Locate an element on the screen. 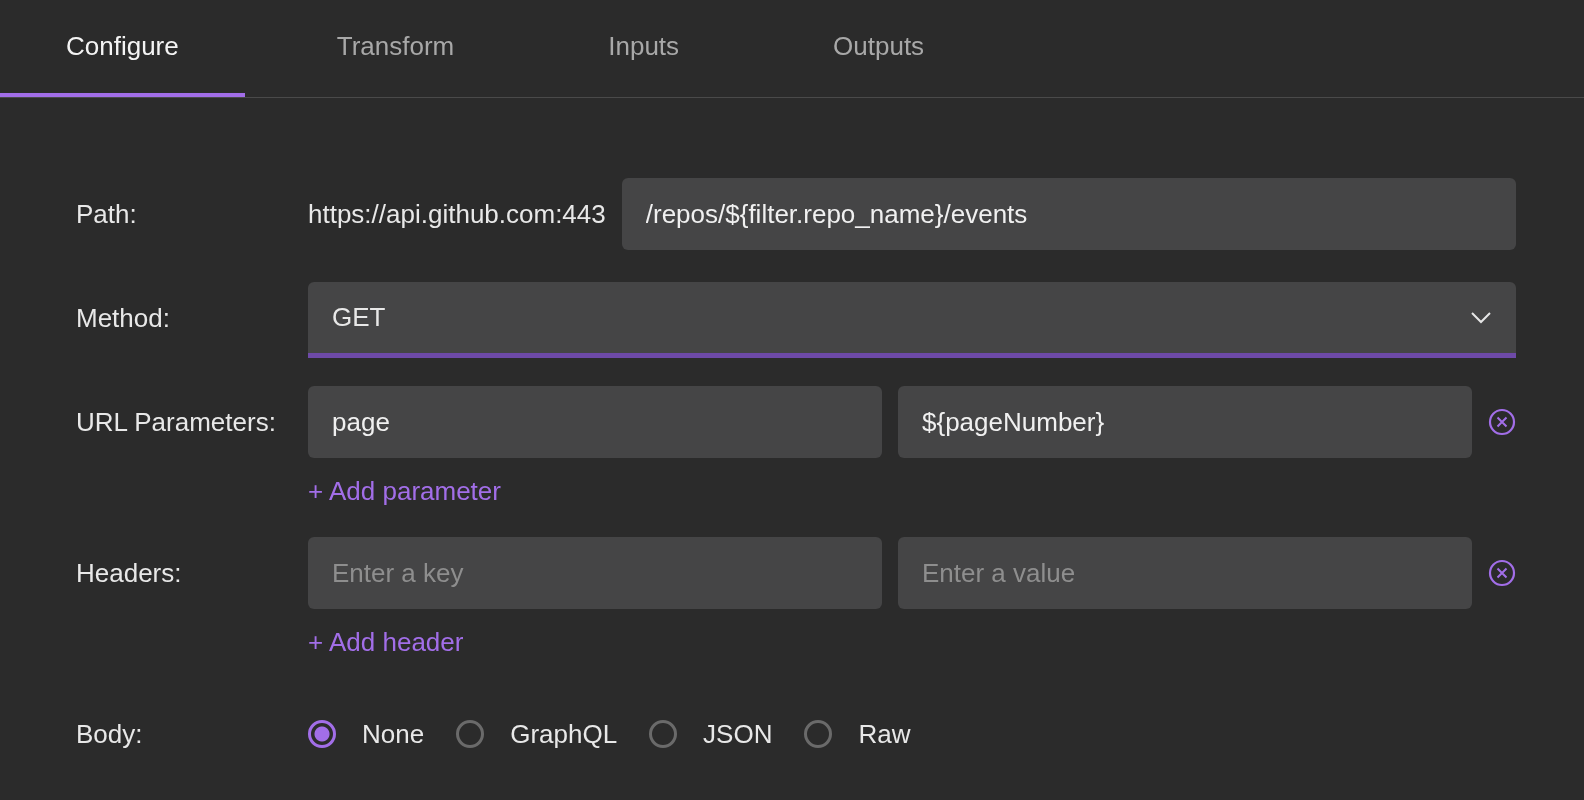 The image size is (1584, 800). add-link: + Add parameter is located at coordinates (404, 491).